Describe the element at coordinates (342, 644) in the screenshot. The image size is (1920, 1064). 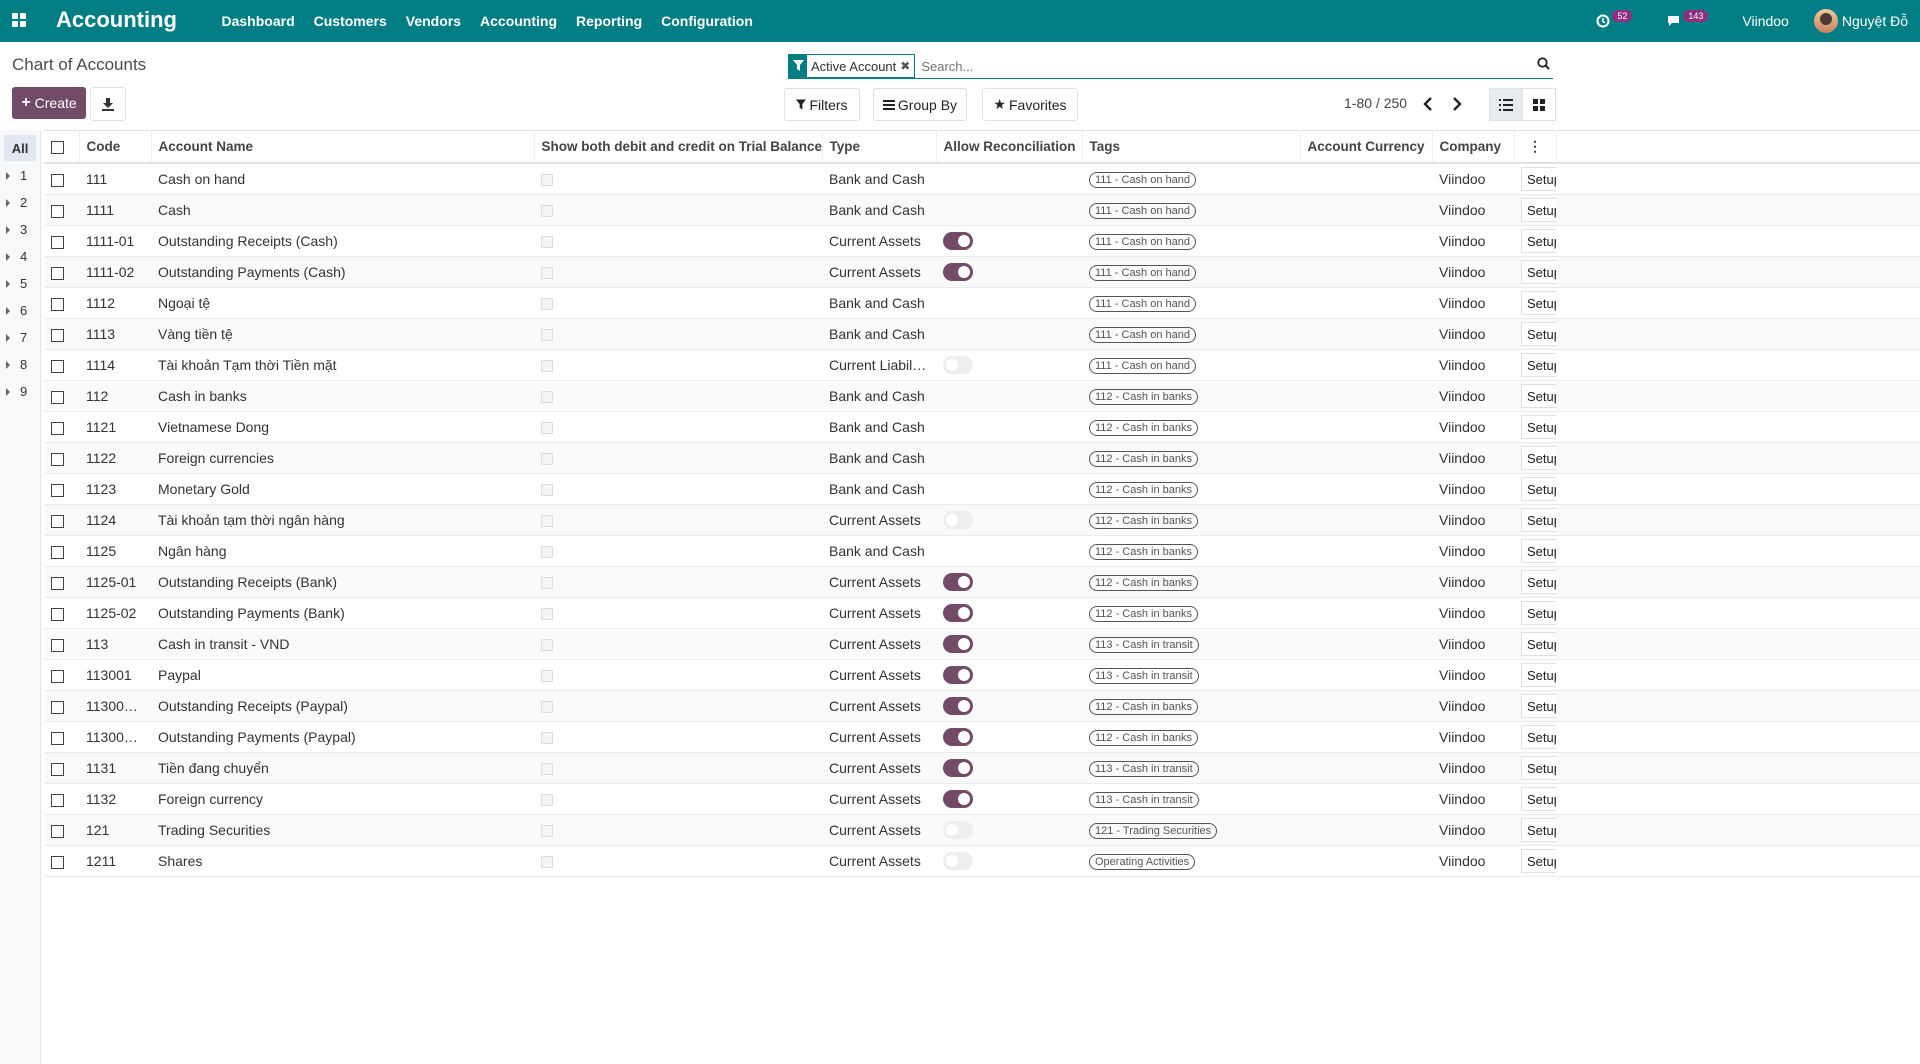
I see `cell-account-name: Cash in transit - VND` at that location.